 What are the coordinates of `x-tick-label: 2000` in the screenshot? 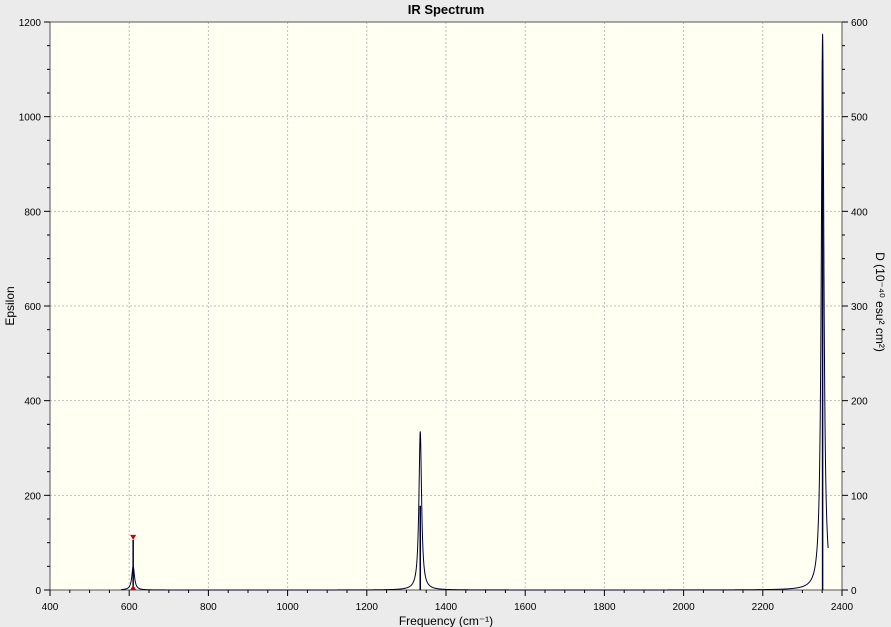 It's located at (683, 607).